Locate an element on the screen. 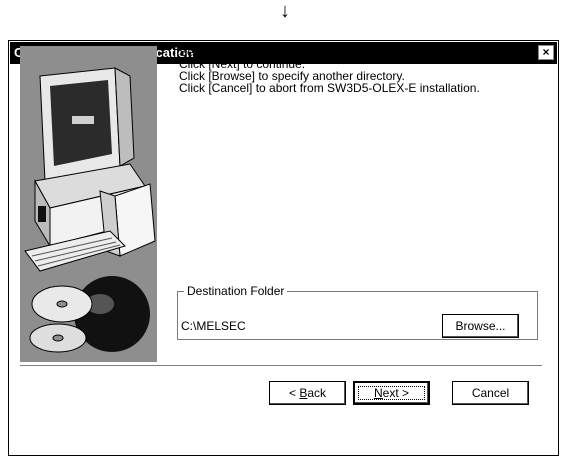 This screenshot has width=567, height=457. cancel-button-label: Cancel is located at coordinates (490, 393).